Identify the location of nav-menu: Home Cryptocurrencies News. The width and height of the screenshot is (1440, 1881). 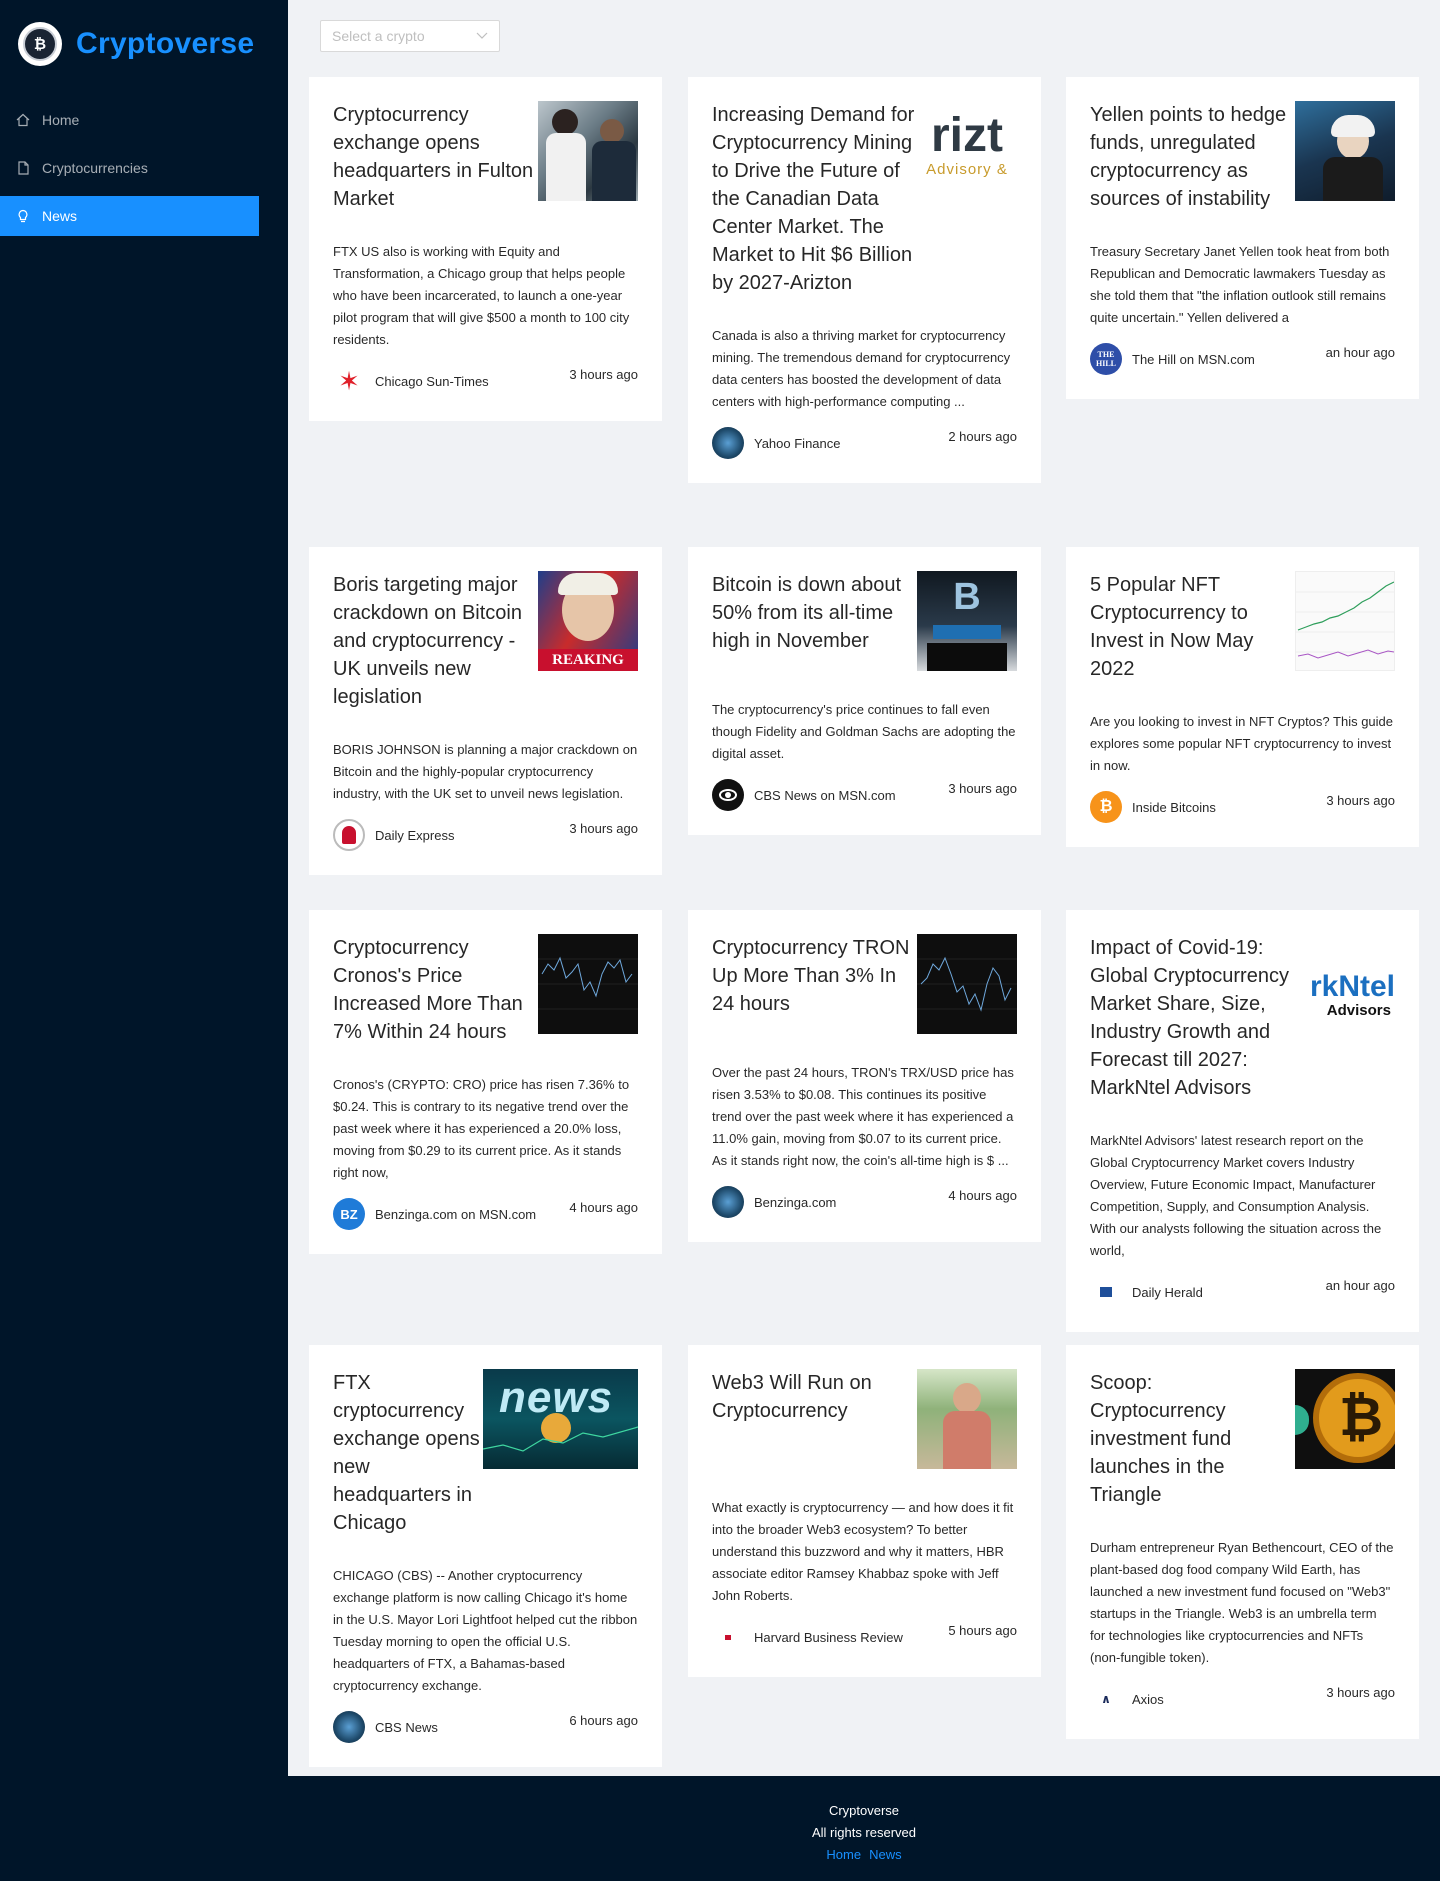
(129, 172).